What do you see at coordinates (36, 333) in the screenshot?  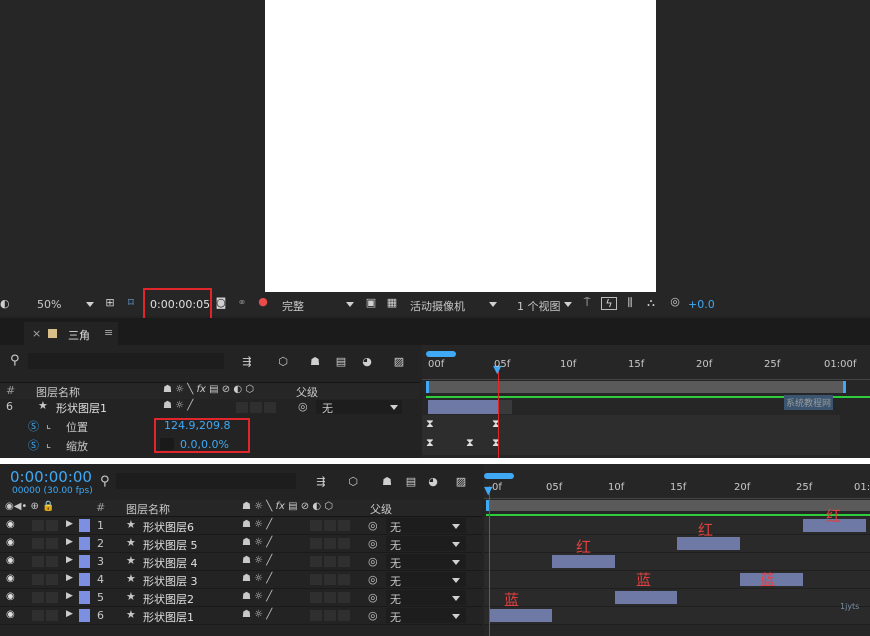 I see `tab-close-icon: ×` at bounding box center [36, 333].